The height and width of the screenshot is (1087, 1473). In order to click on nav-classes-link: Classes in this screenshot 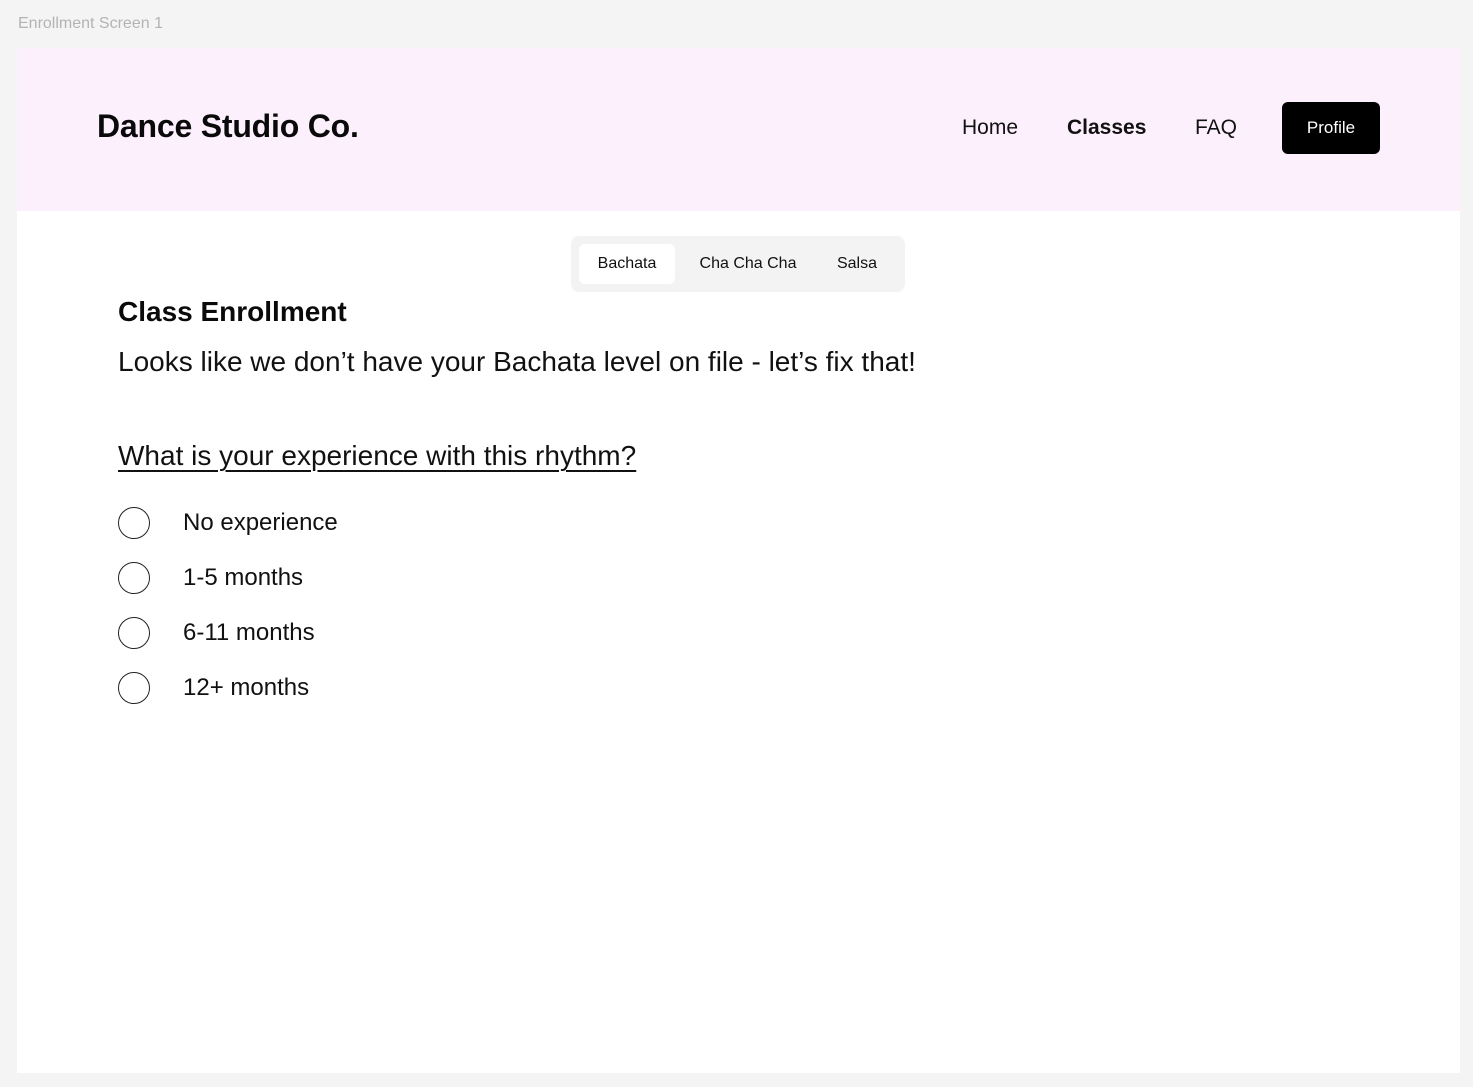, I will do `click(1106, 128)`.